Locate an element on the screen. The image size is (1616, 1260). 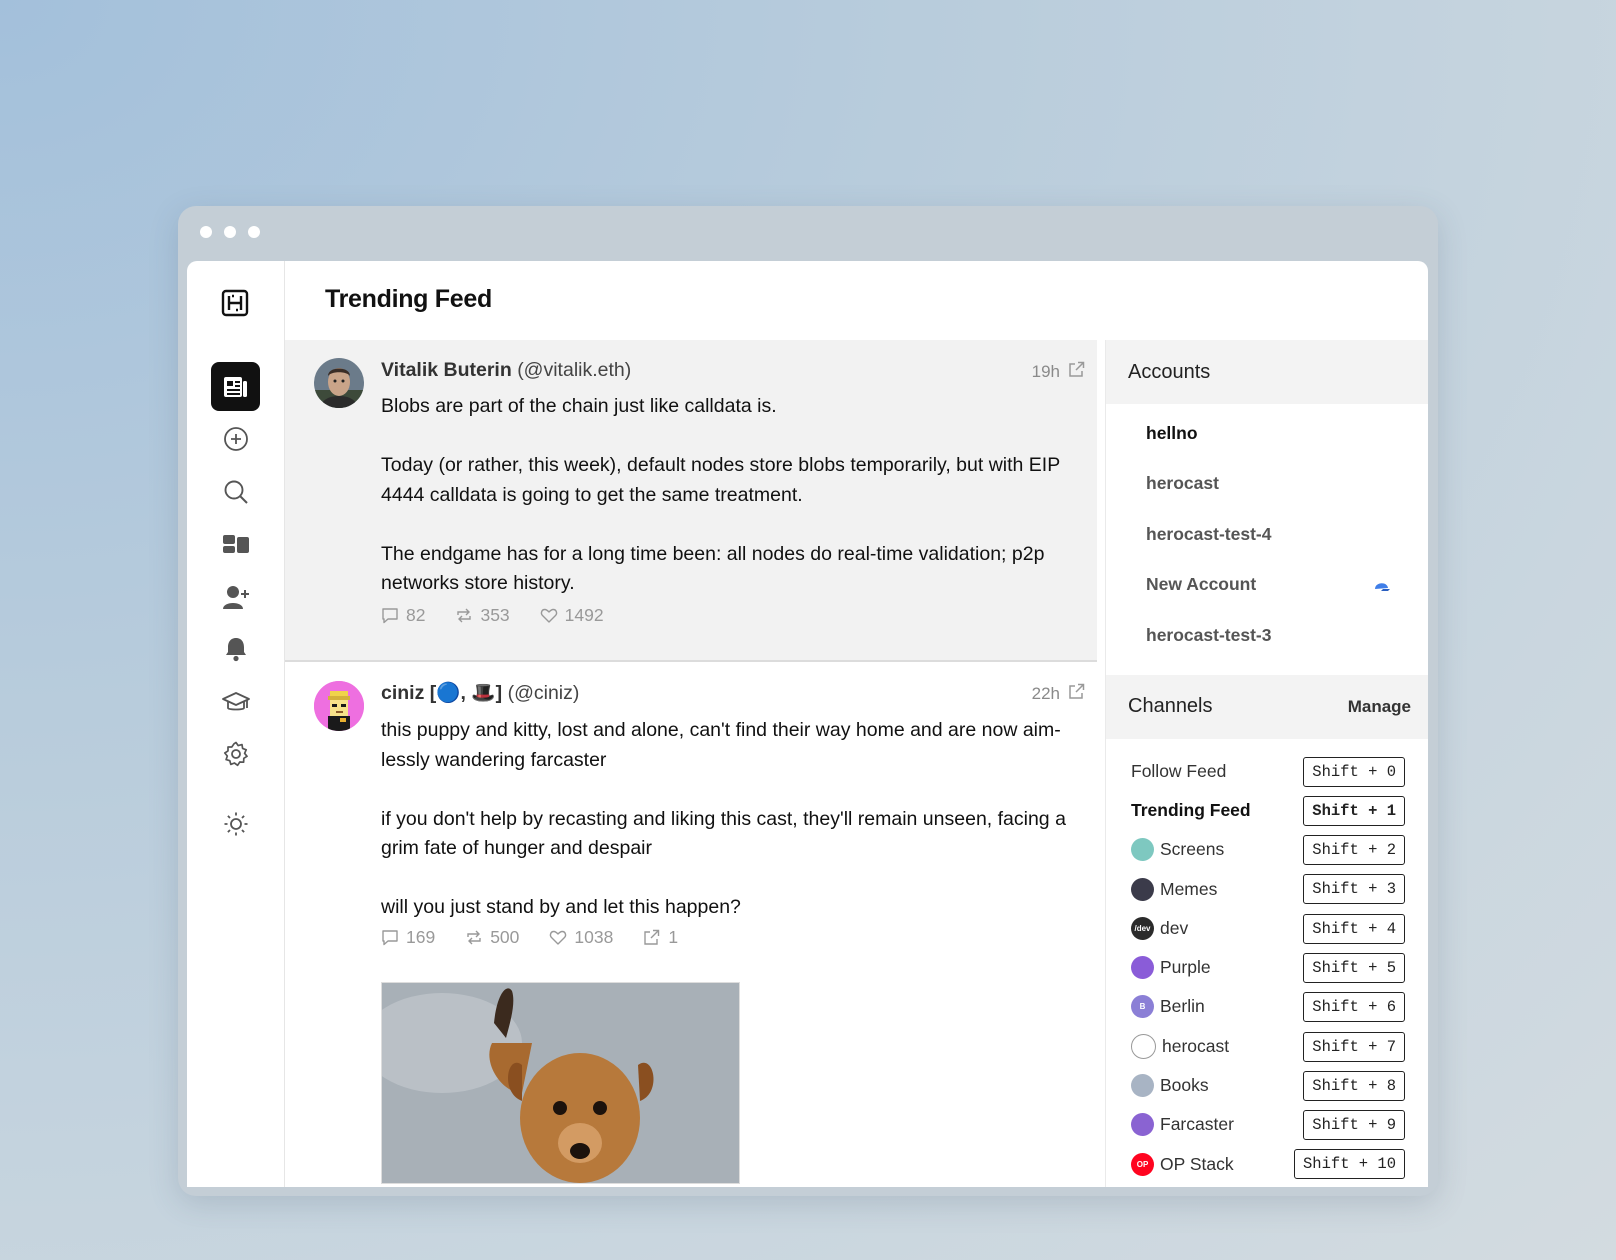
recast-button: 353 is located at coordinates (482, 615).